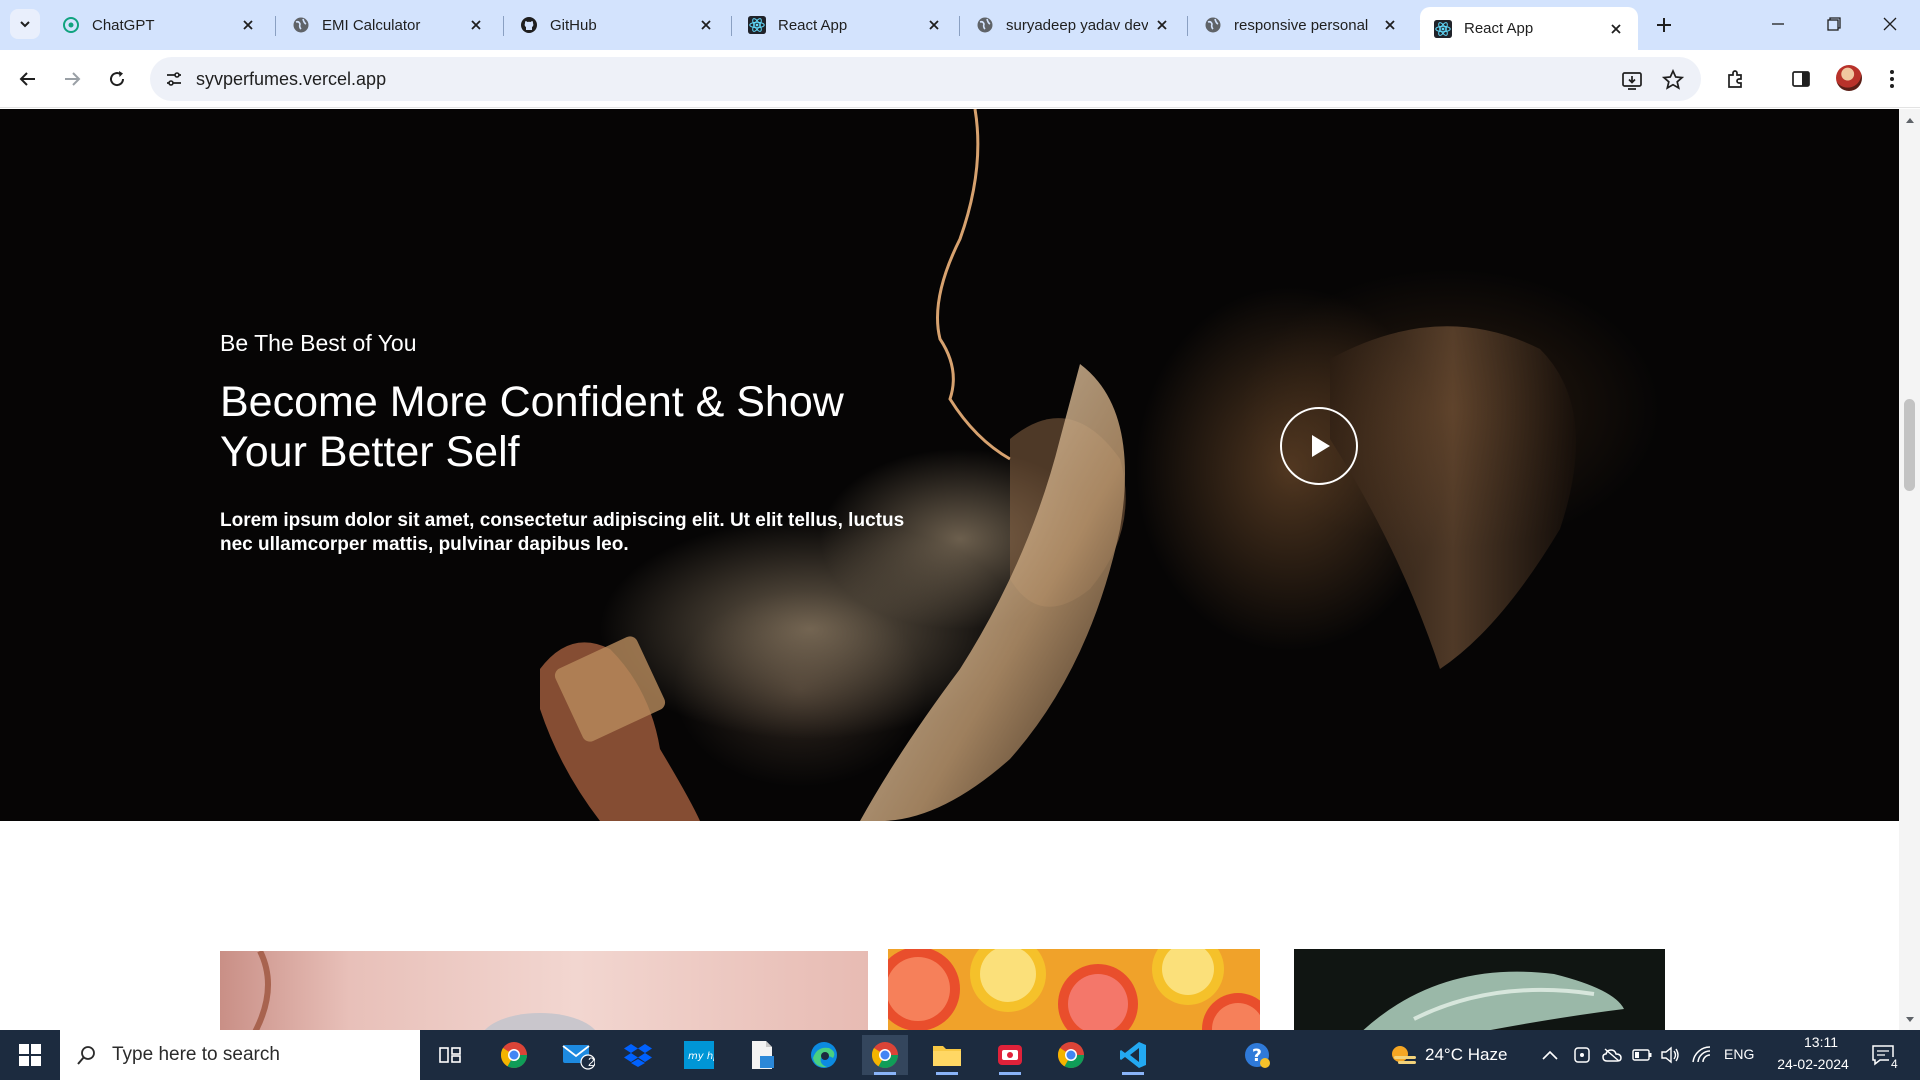  I want to click on tab-suryadeep-yadav-dev: suryadeep yadav dev, so click(1073, 25).